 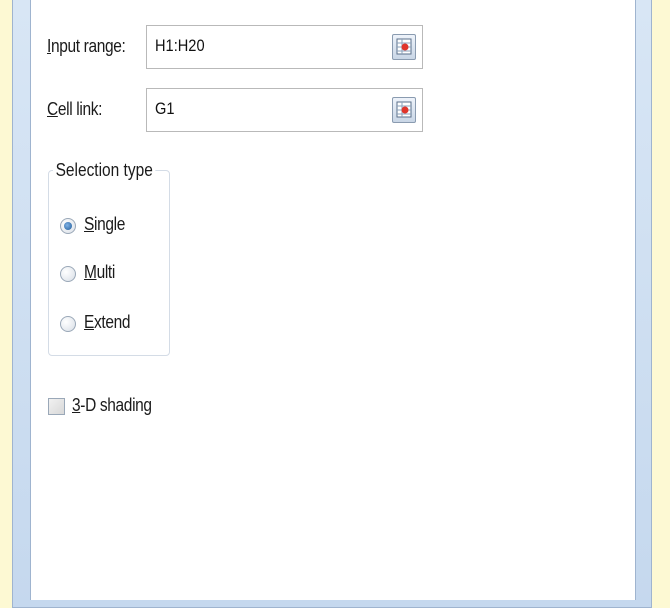 I want to click on radio-extend-label: Extend, so click(x=107, y=322).